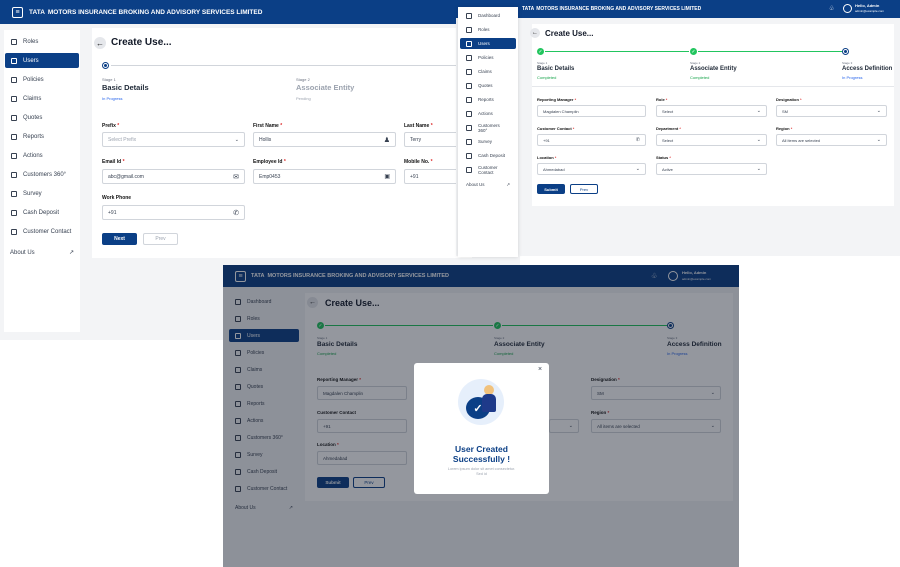  What do you see at coordinates (34, 136) in the screenshot?
I see `sidebar-item-label: Reports` at bounding box center [34, 136].